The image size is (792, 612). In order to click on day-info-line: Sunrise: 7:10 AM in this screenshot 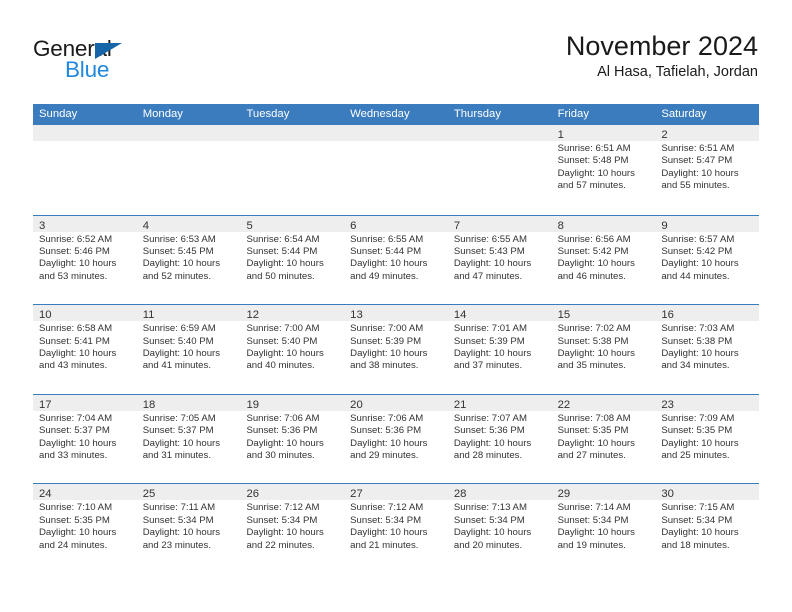, I will do `click(76, 508)`.